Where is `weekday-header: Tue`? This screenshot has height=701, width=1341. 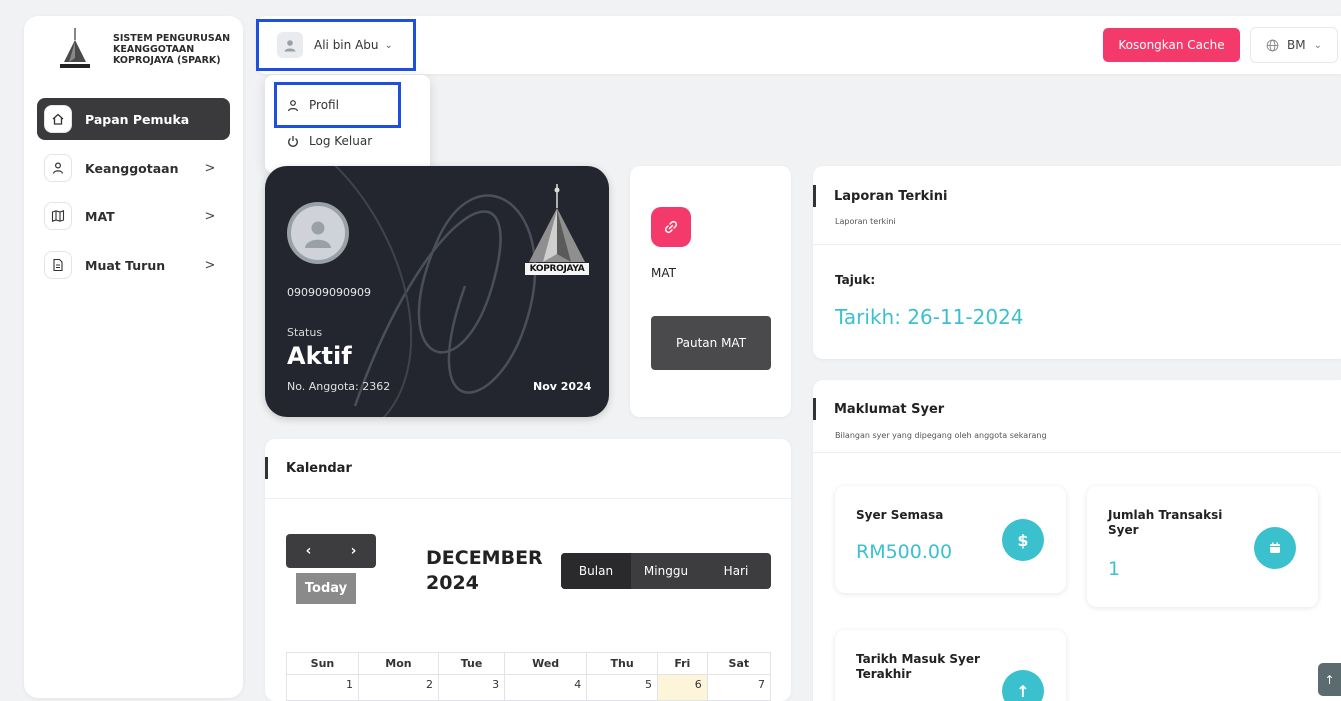 weekday-header: Tue is located at coordinates (471, 663).